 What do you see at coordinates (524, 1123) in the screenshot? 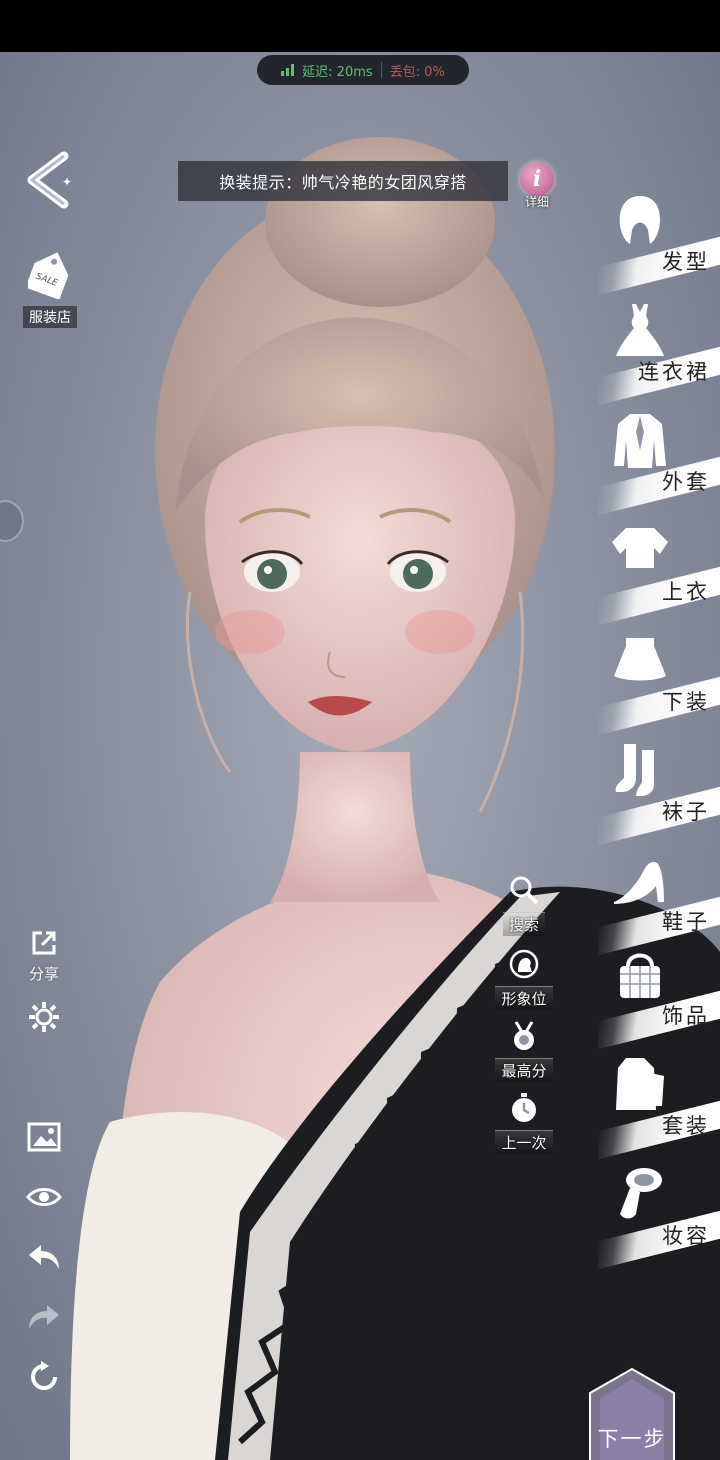
I see `last-time-button: 上一次` at bounding box center [524, 1123].